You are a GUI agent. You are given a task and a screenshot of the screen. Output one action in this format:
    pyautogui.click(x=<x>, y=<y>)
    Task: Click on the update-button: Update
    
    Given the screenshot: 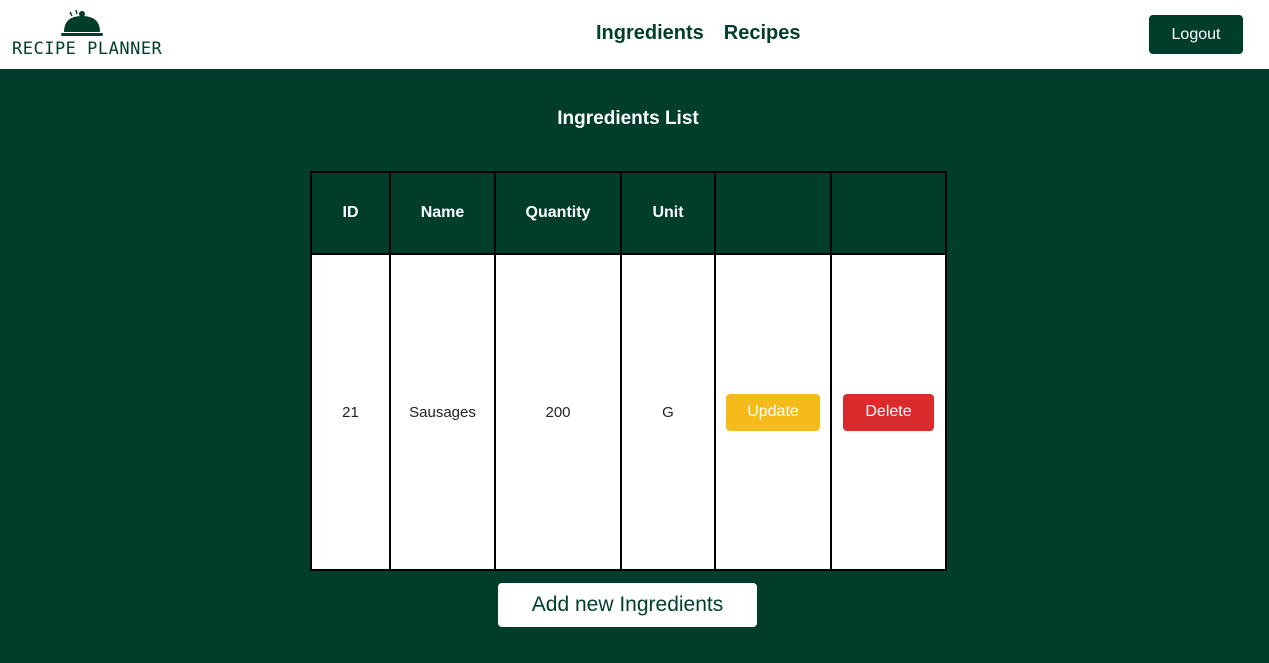 What is the action you would take?
    pyautogui.click(x=773, y=412)
    